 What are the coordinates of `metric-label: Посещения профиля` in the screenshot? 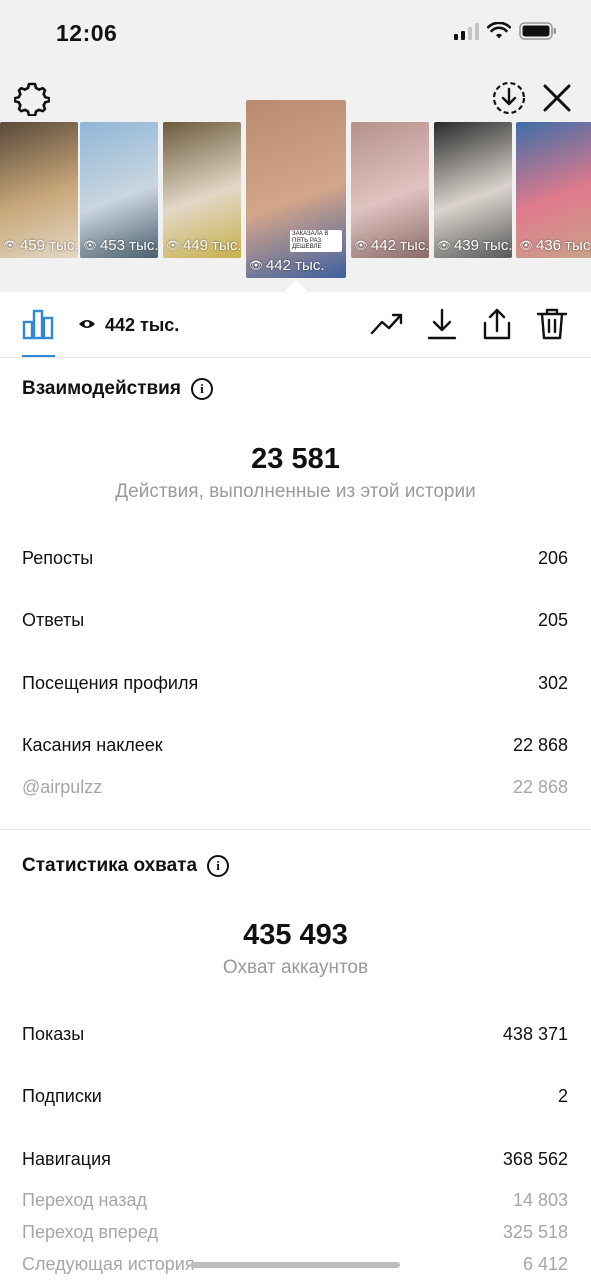 It's located at (110, 683).